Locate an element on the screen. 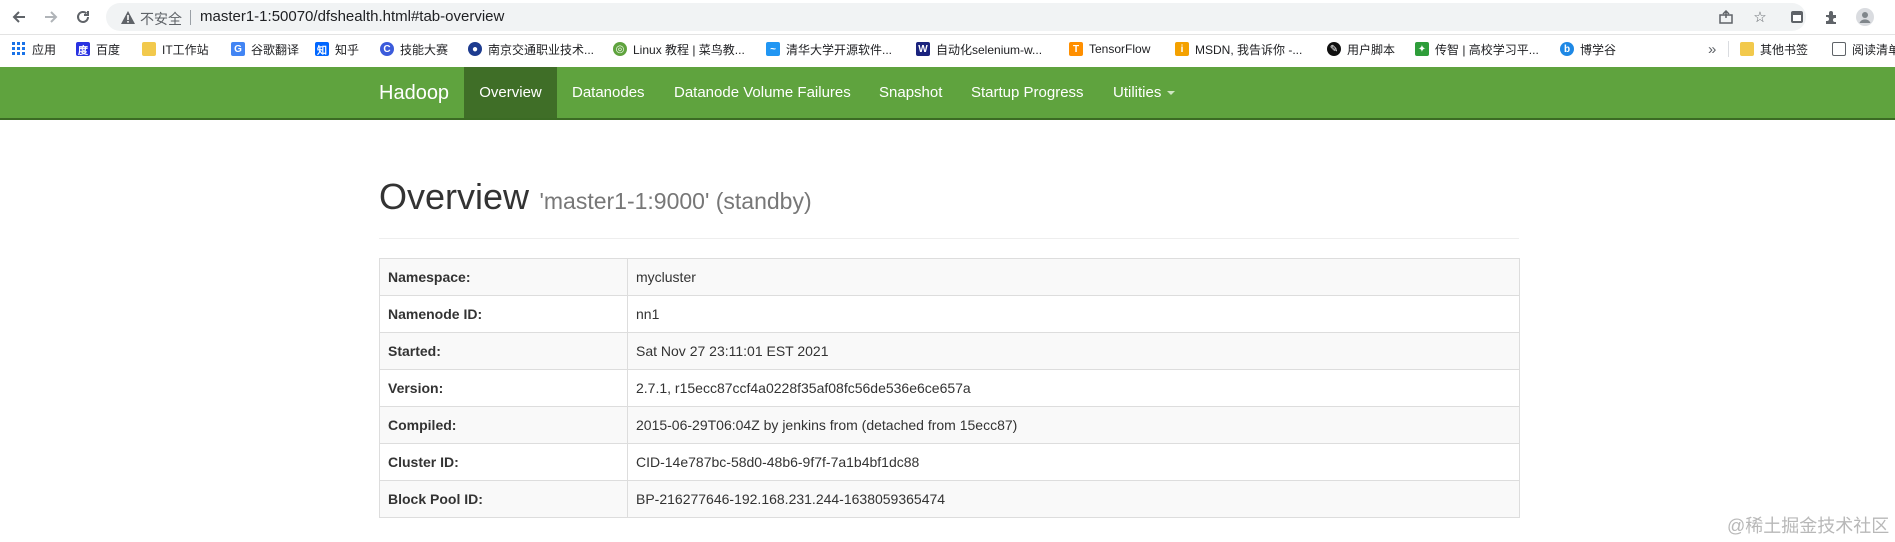  tab-datanodes: Datanodes is located at coordinates (608, 92).